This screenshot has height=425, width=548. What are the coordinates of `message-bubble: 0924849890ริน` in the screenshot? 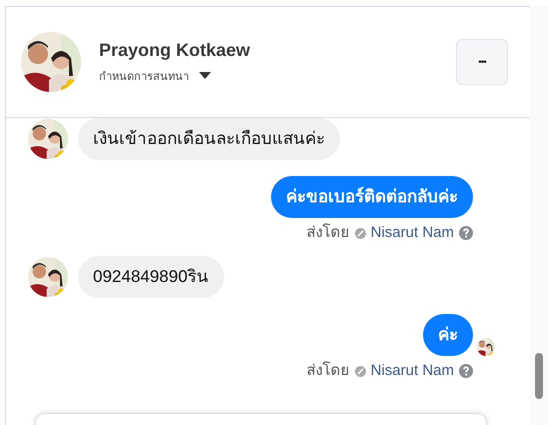 It's located at (151, 277).